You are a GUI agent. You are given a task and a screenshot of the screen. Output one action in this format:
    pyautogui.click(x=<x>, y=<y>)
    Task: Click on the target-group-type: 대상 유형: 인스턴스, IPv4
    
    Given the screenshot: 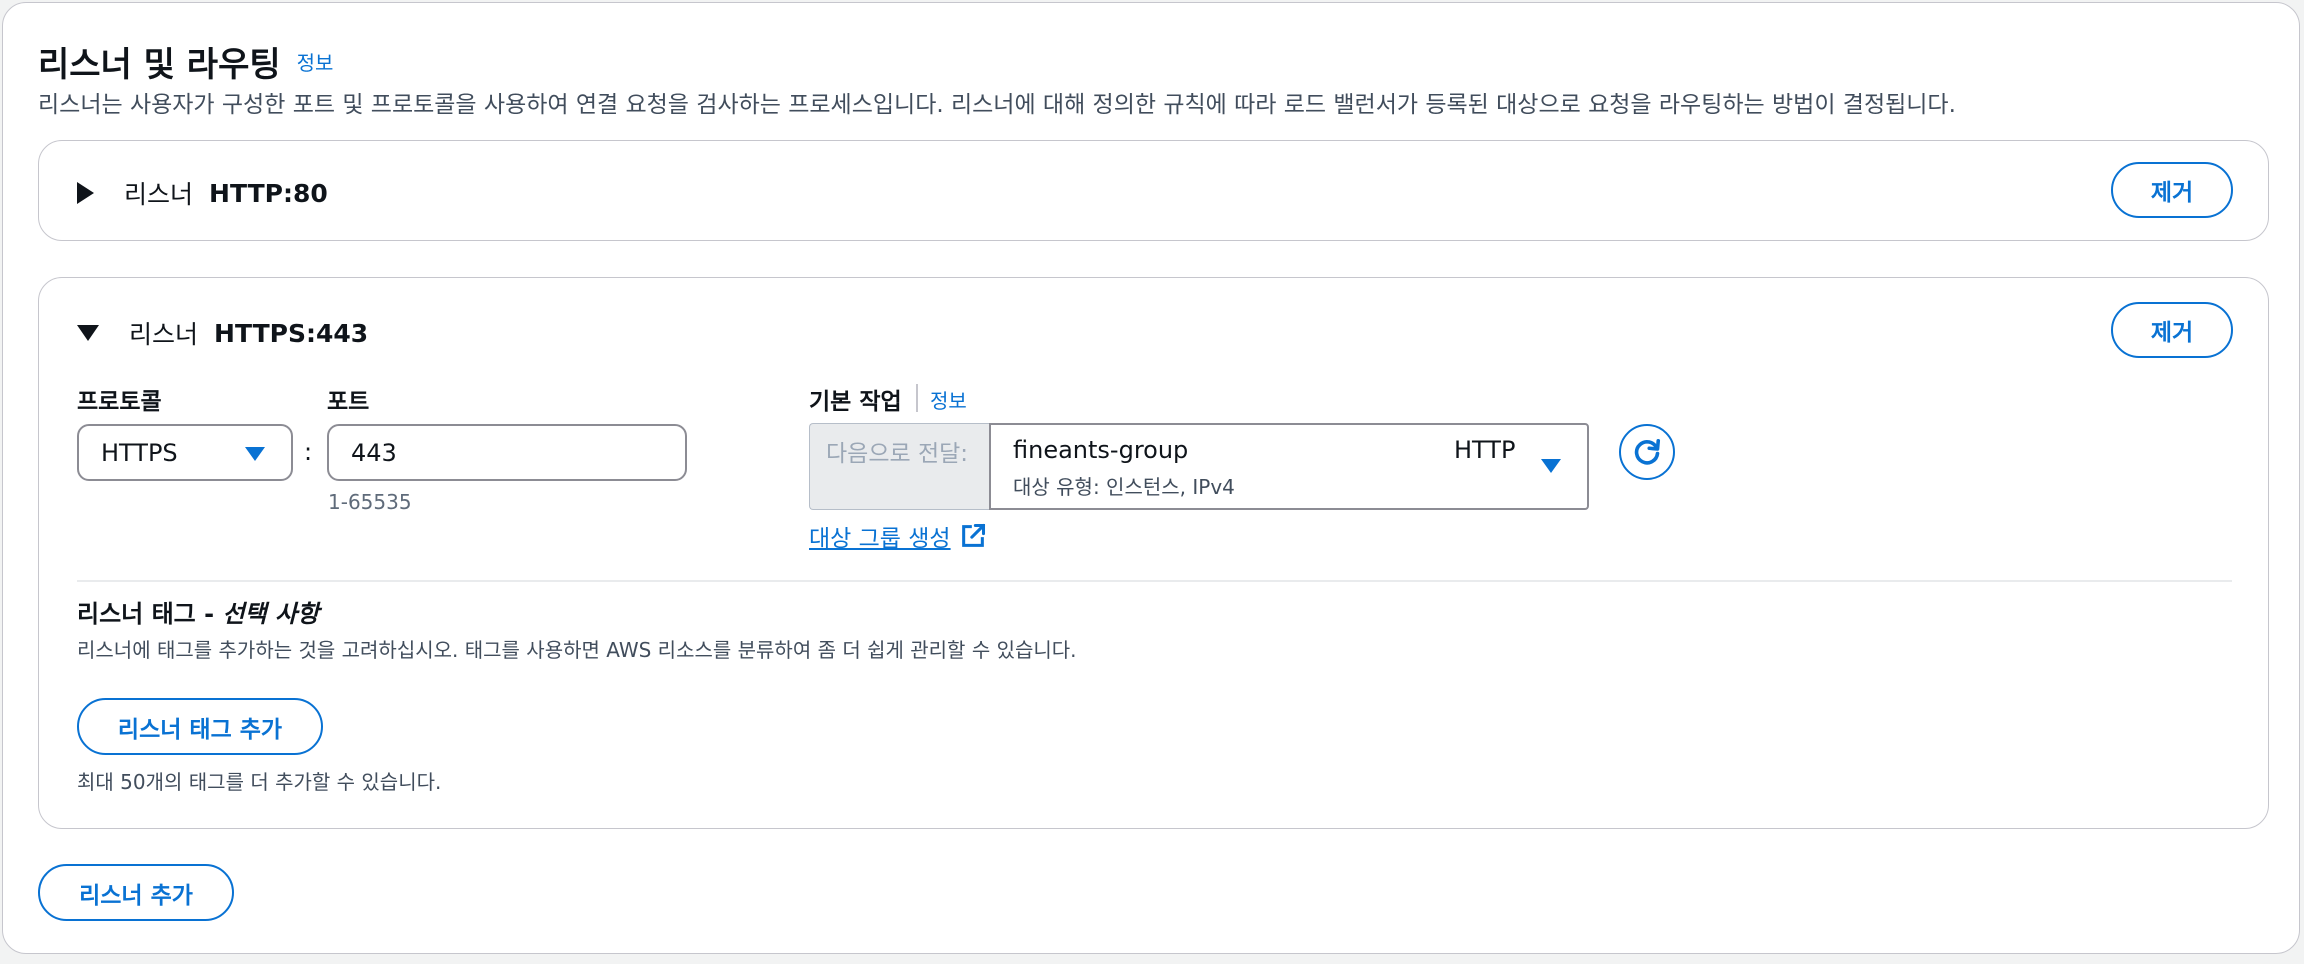 What is the action you would take?
    pyautogui.click(x=1124, y=487)
    